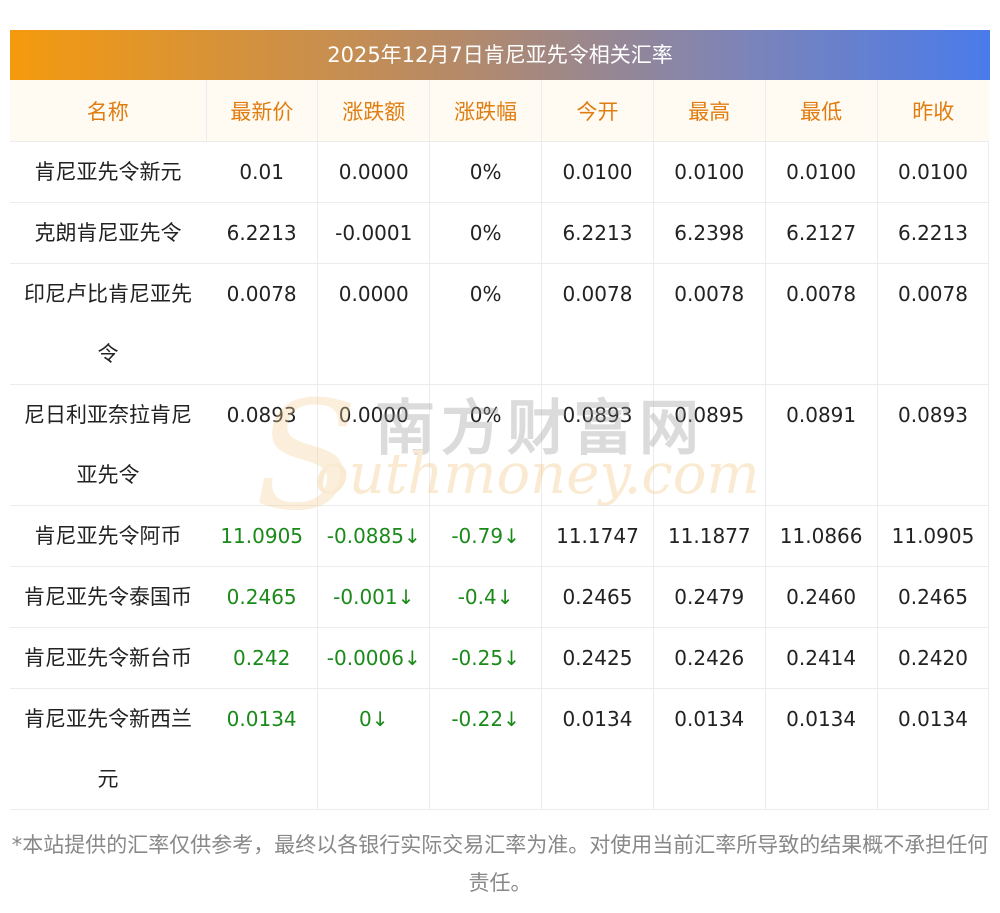 The height and width of the screenshot is (913, 1000). Describe the element at coordinates (108, 445) in the screenshot. I see `currency-pair-name: 尼日利亚奈拉肯尼亚先令` at that location.